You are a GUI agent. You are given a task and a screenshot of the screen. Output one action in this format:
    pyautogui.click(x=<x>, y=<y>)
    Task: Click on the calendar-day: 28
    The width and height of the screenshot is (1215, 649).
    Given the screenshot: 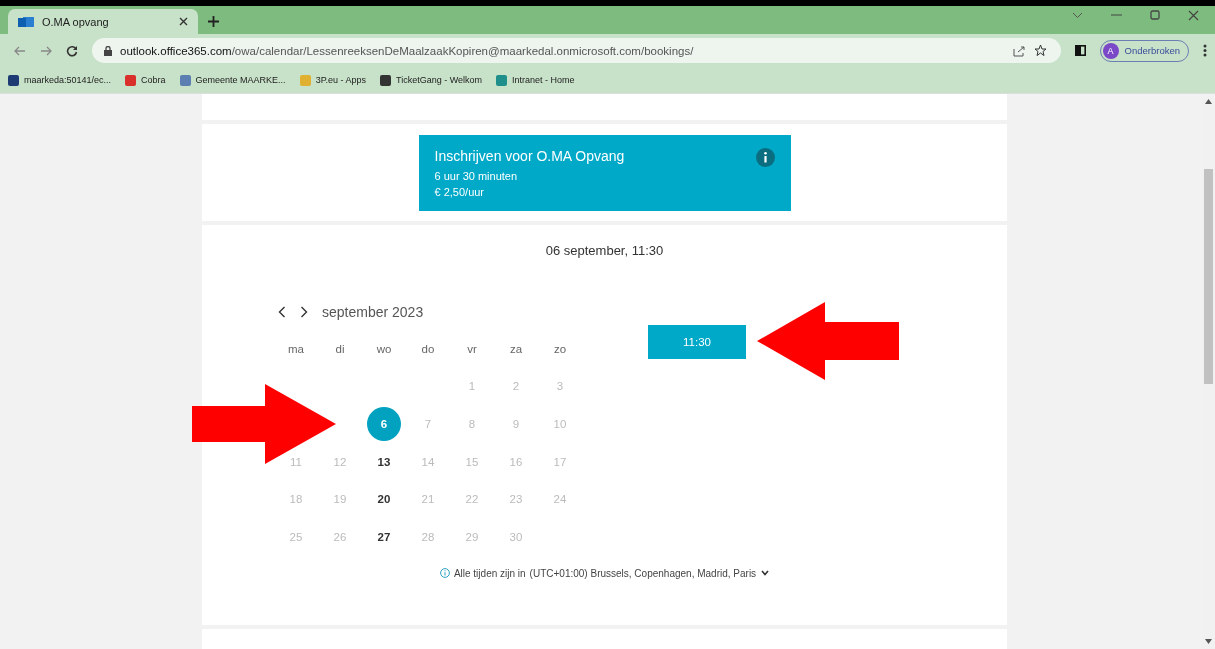 What is the action you would take?
    pyautogui.click(x=428, y=536)
    